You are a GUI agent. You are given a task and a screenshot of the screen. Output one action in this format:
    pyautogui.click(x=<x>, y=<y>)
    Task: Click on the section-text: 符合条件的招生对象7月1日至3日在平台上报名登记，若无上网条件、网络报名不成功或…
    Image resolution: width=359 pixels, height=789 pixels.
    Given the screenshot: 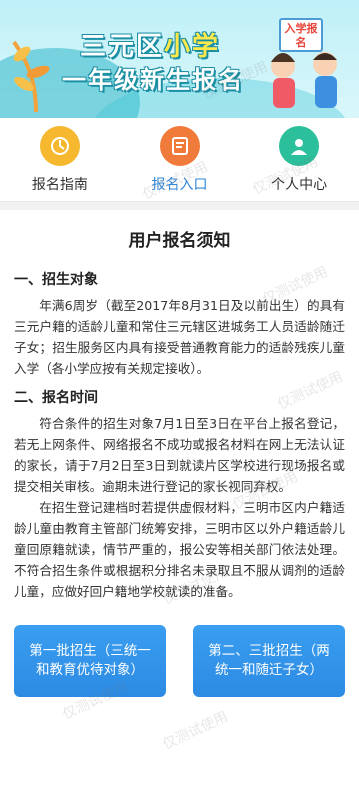 What is the action you would take?
    pyautogui.click(x=179, y=455)
    